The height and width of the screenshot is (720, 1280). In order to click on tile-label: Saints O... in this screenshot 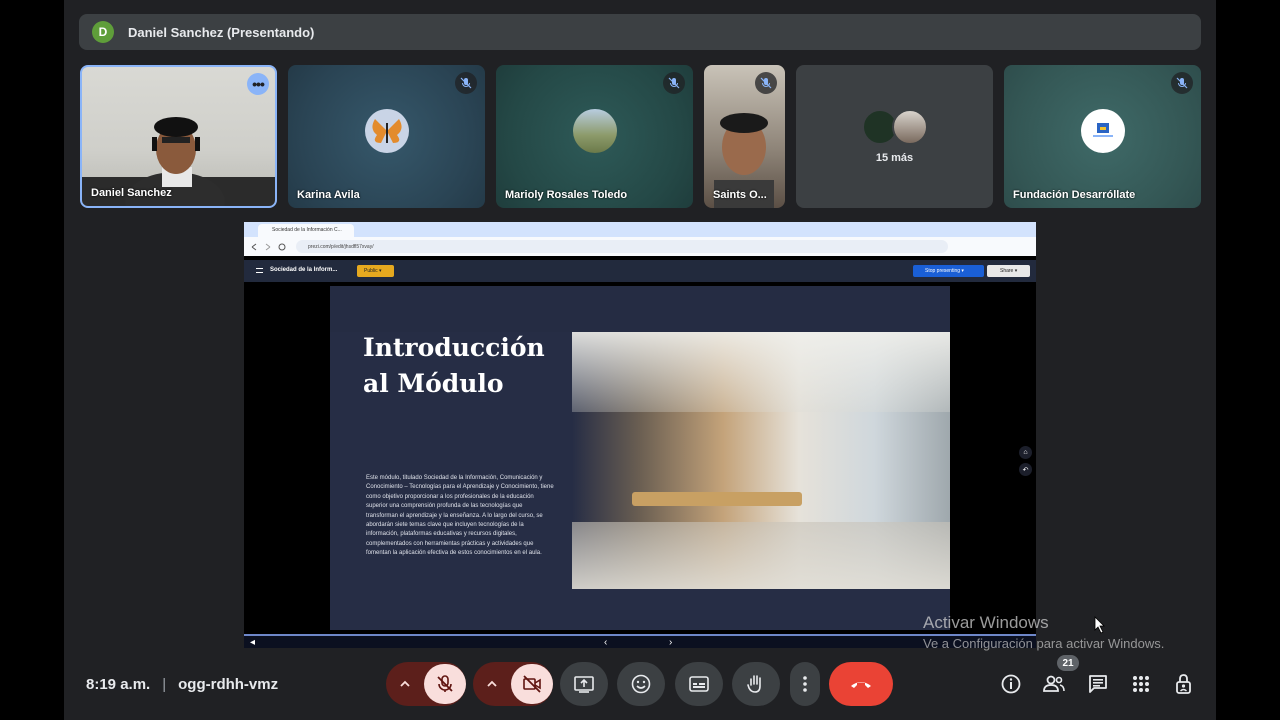, I will do `click(740, 195)`.